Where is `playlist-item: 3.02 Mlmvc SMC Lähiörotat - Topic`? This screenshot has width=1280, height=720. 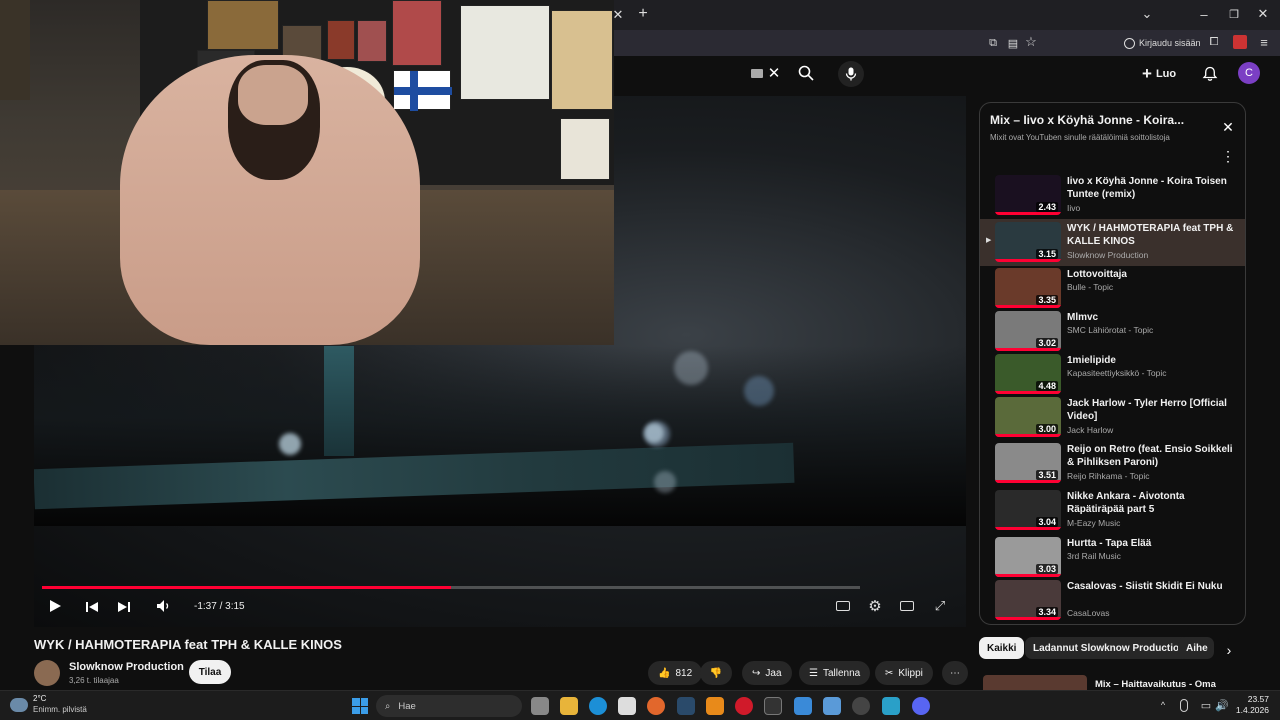 playlist-item: 3.02 Mlmvc SMC Lähiörotat - Topic is located at coordinates (1112, 334).